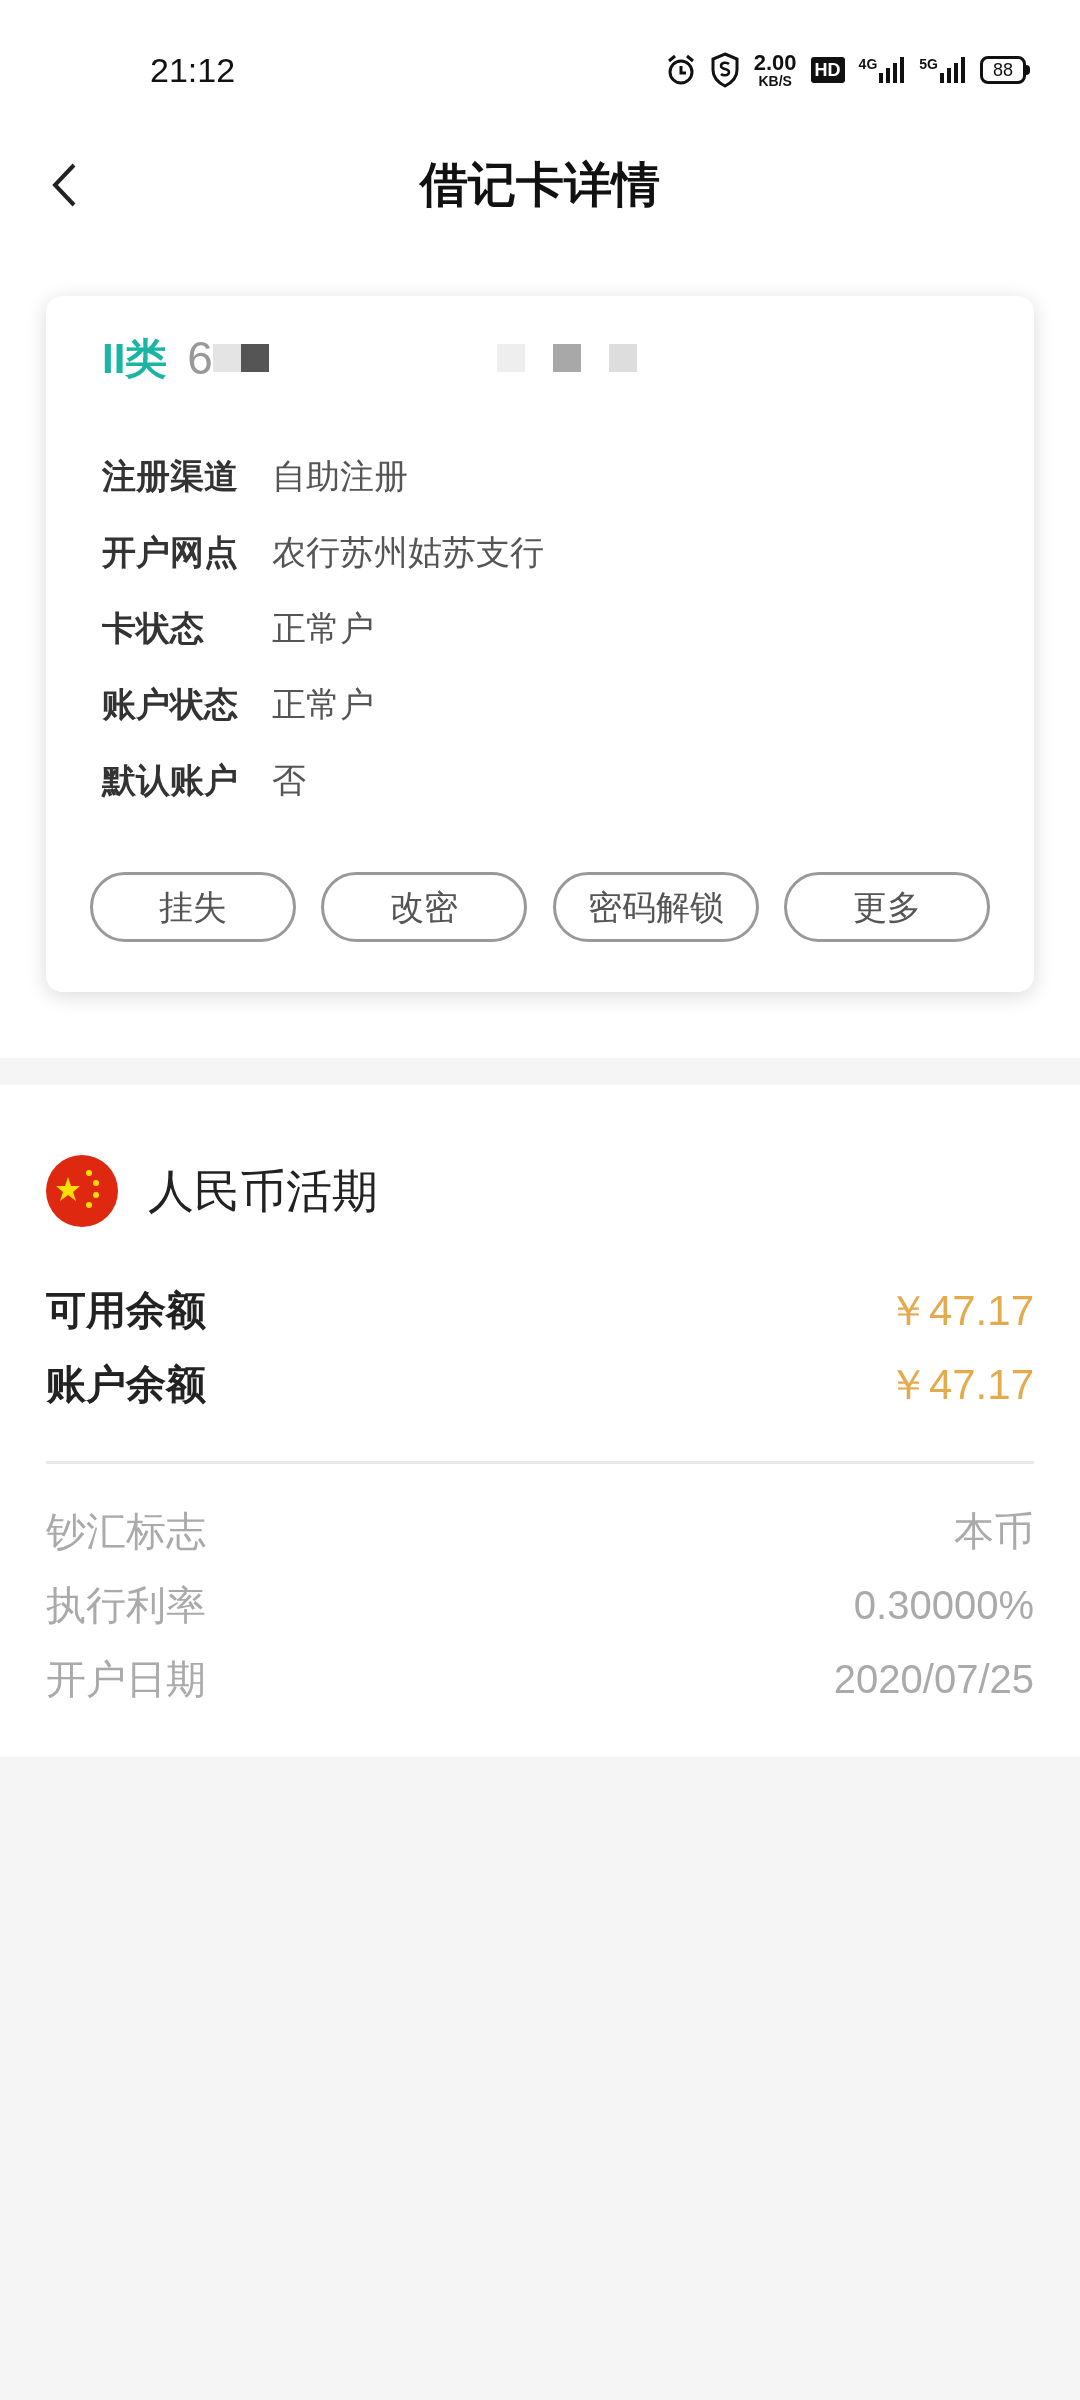  What do you see at coordinates (126, 1531) in the screenshot?
I see `detail-label: 钞汇标志` at bounding box center [126, 1531].